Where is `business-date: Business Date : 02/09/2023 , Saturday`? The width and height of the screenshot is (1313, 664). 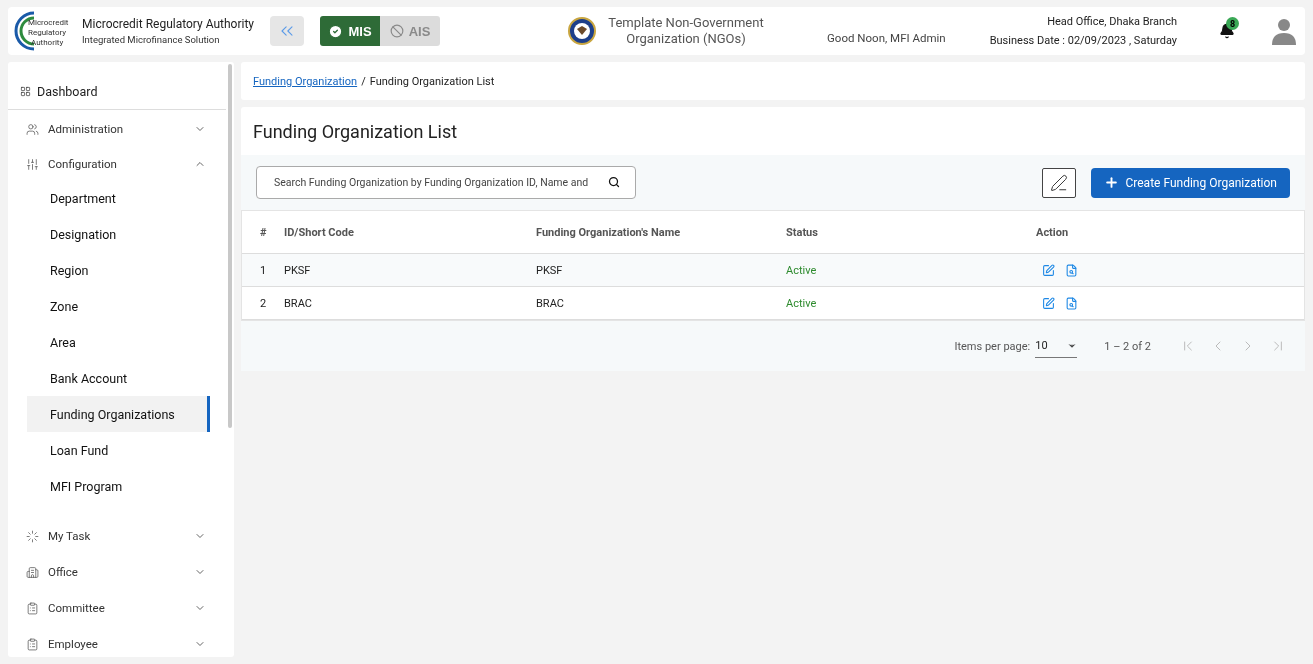
business-date: Business Date : 02/09/2023 , Saturday is located at coordinates (1083, 40).